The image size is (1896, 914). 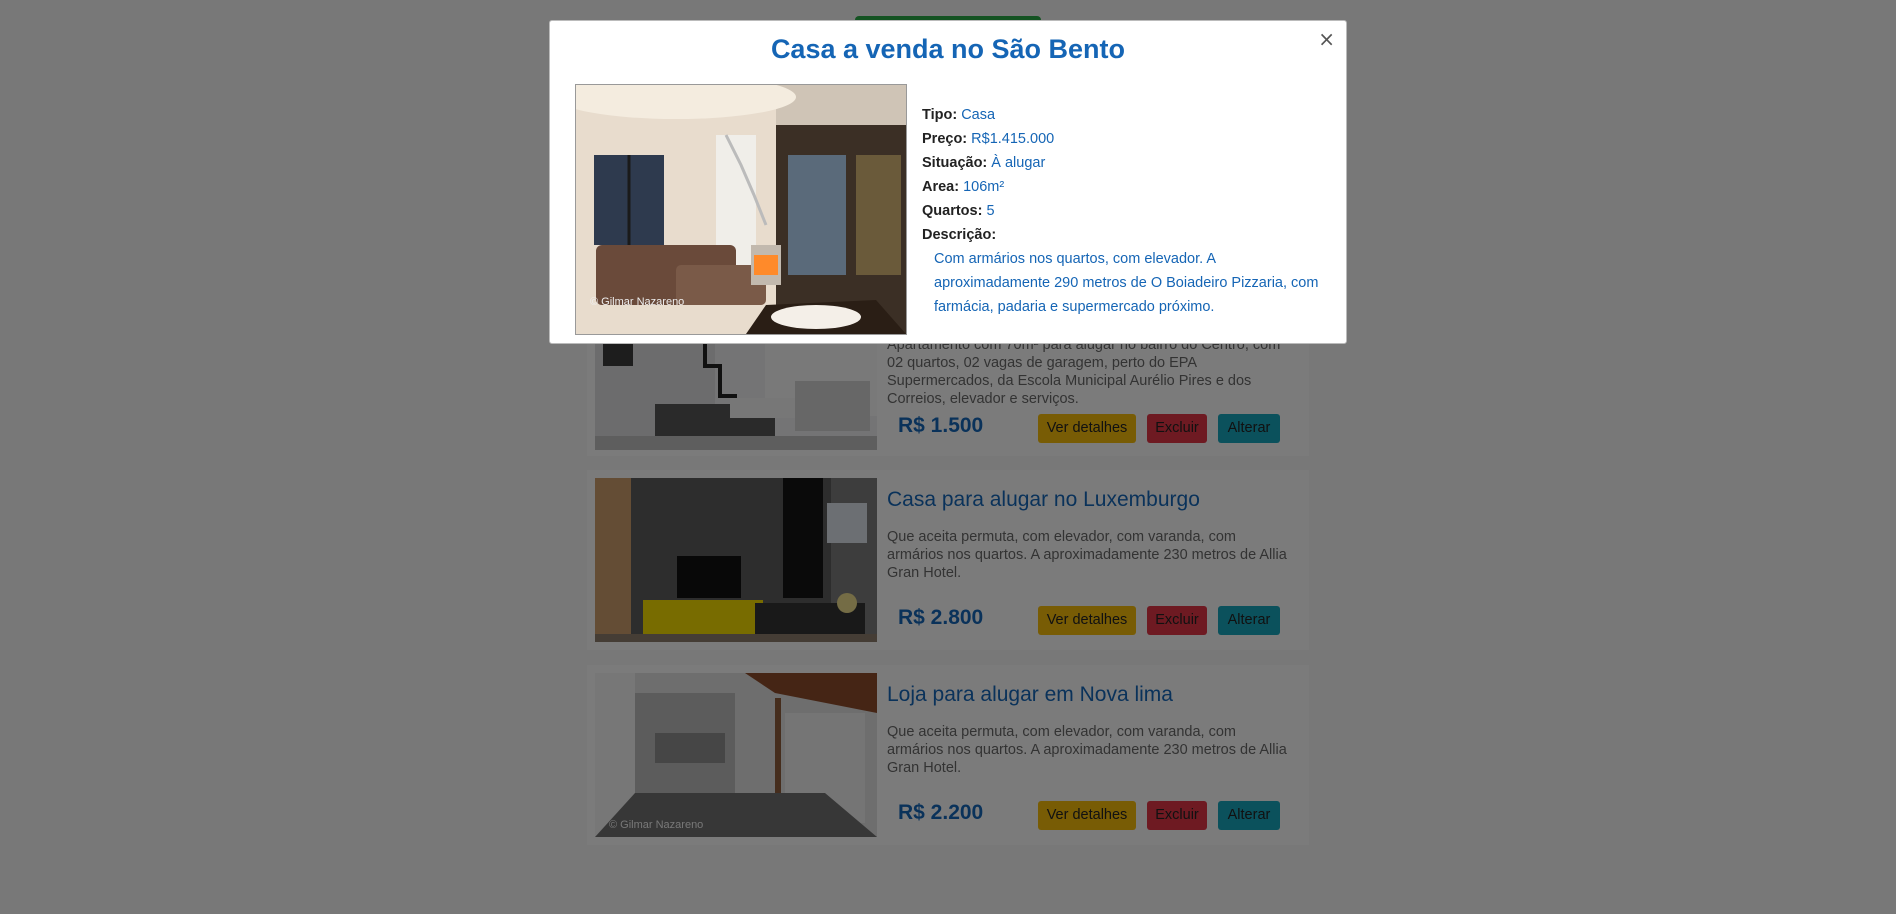 What do you see at coordinates (959, 235) in the screenshot?
I see `info-description-label: Descrição:` at bounding box center [959, 235].